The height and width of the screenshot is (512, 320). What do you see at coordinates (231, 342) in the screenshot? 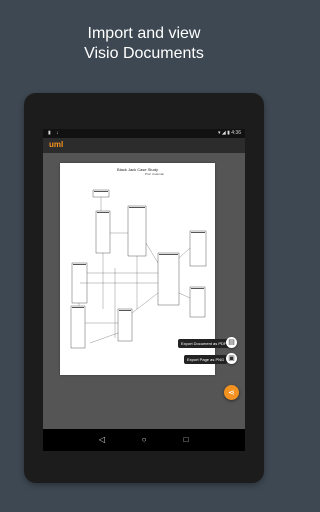
I see `pdf-icon: ▤` at bounding box center [231, 342].